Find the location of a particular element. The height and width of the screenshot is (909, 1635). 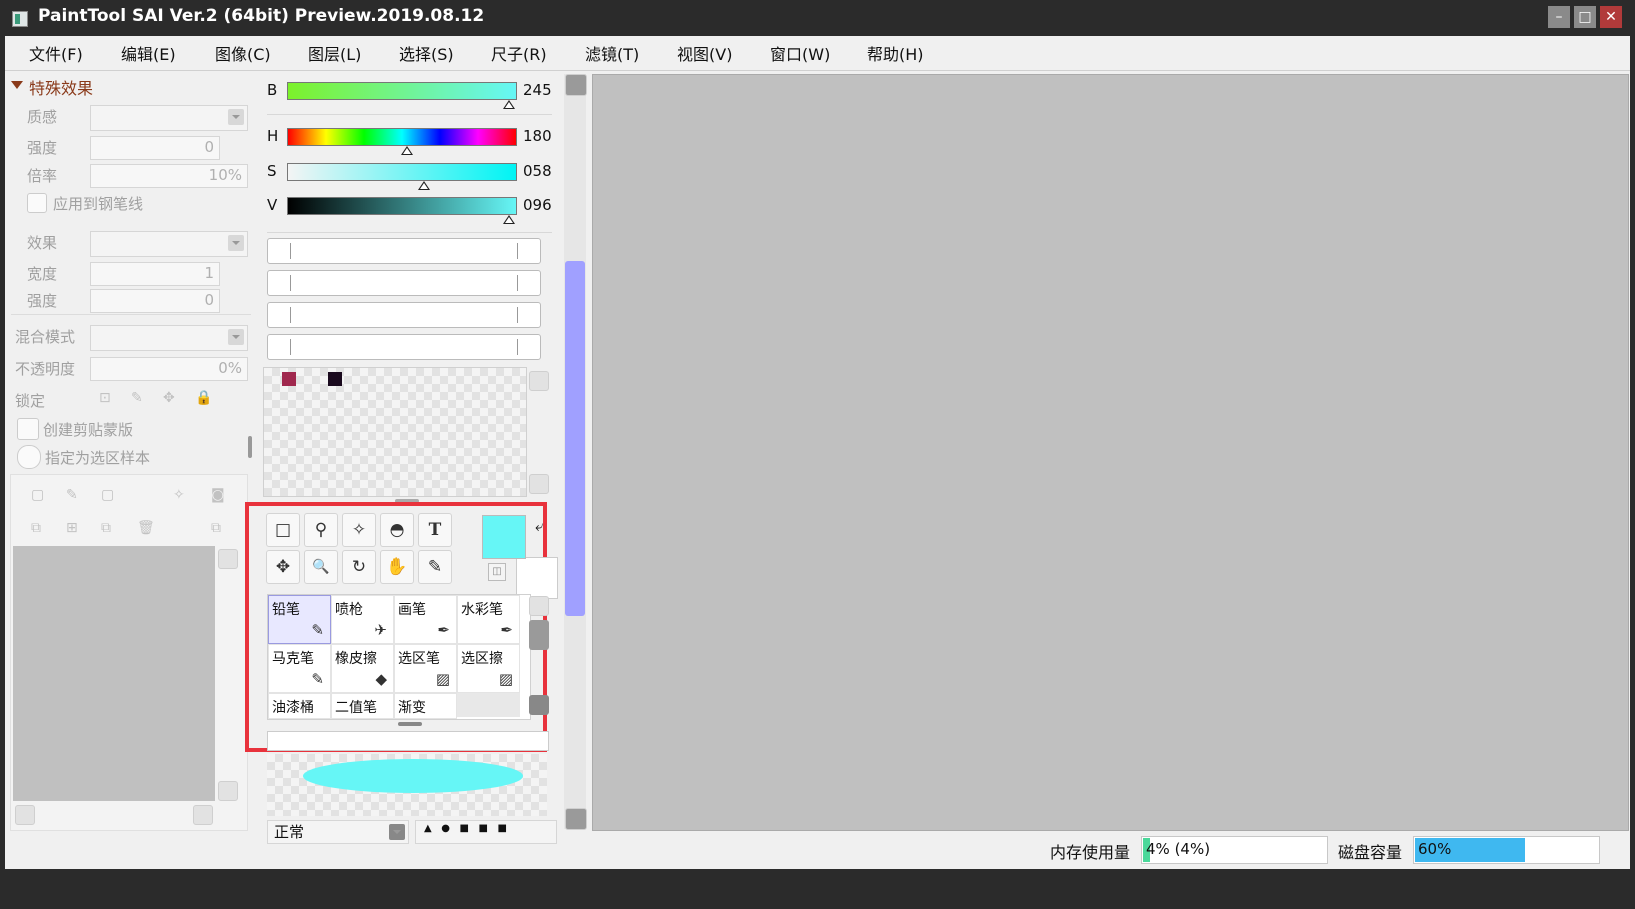

swatch-scroll-down-button is located at coordinates (539, 484).